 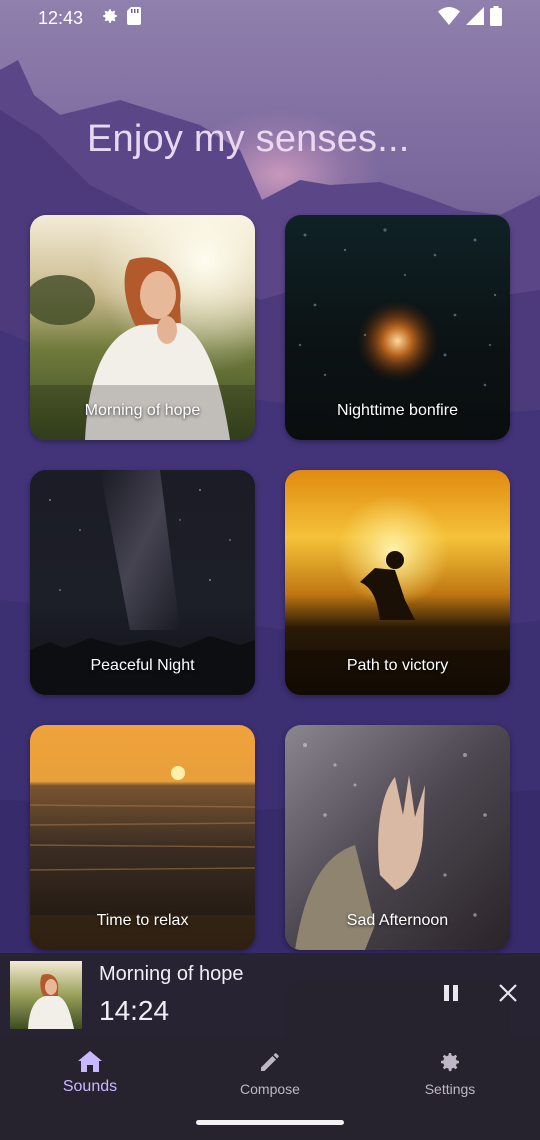 What do you see at coordinates (142, 327) in the screenshot?
I see `sound-card-morning-of-hope: Morning of hope` at bounding box center [142, 327].